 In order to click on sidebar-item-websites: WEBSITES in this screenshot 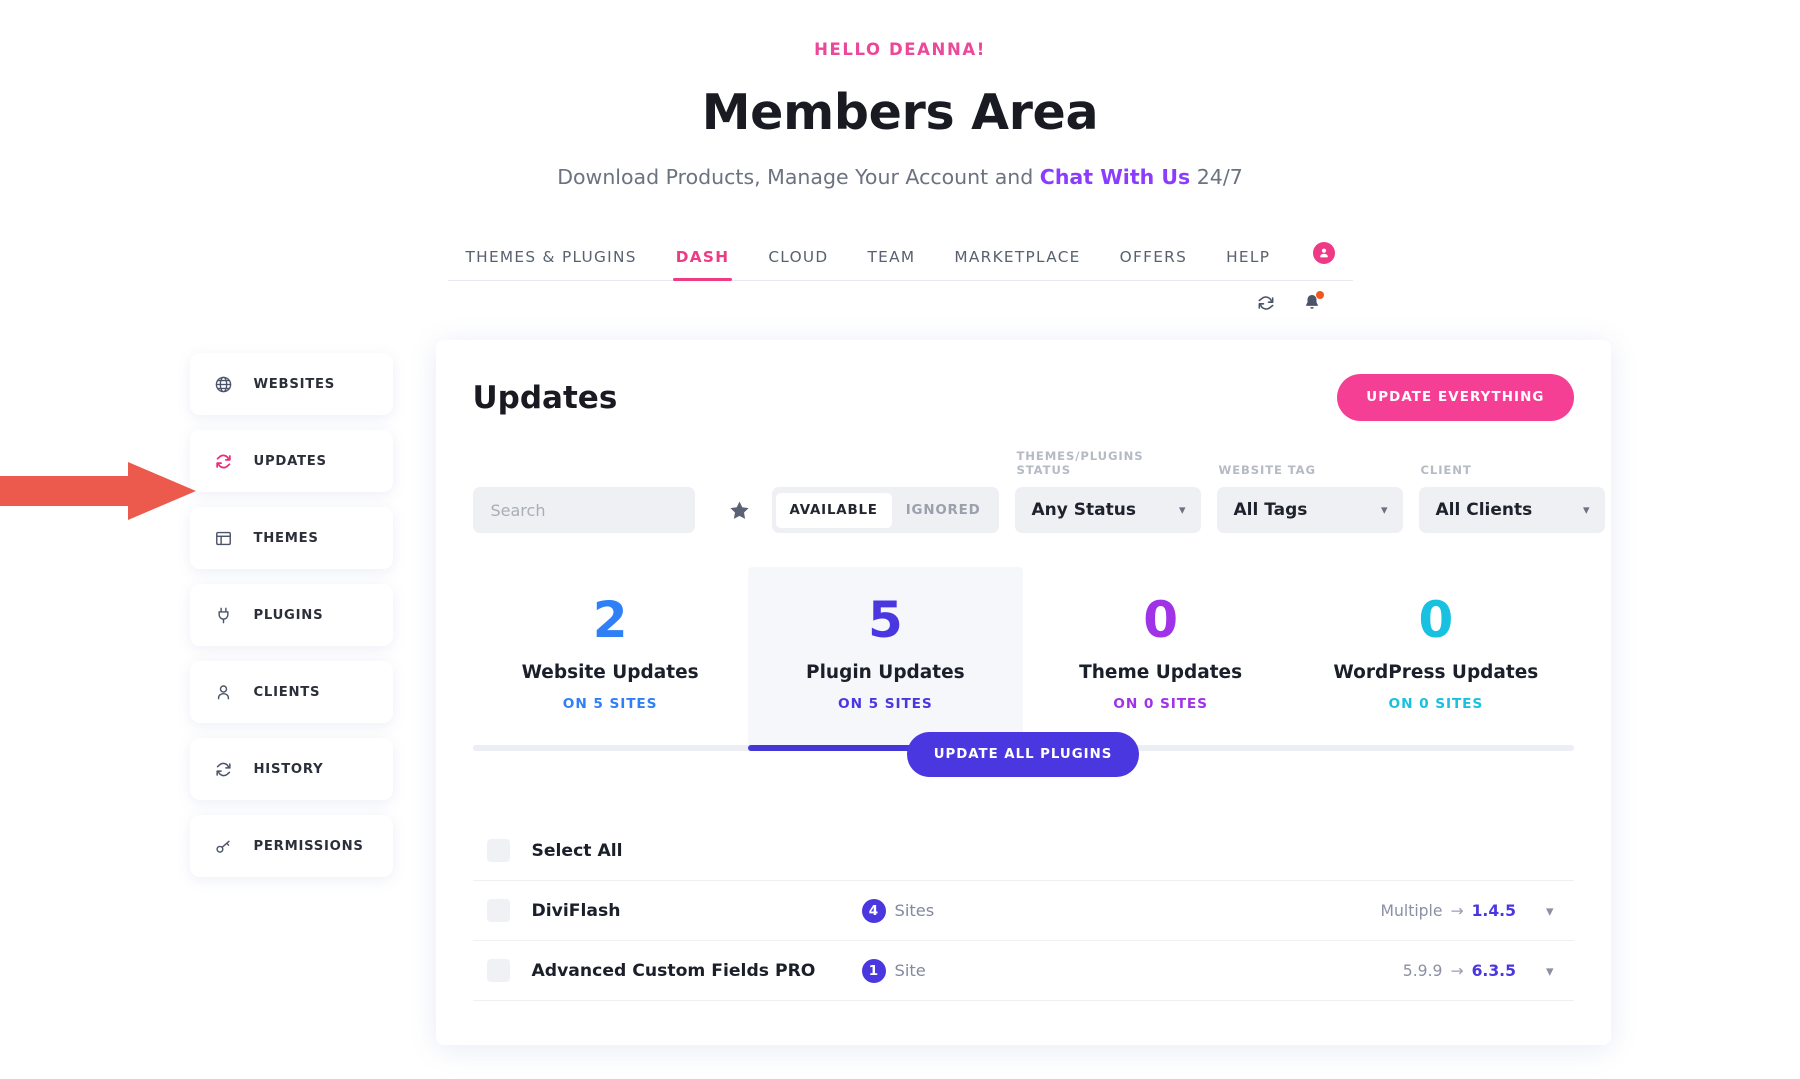, I will do `click(291, 384)`.